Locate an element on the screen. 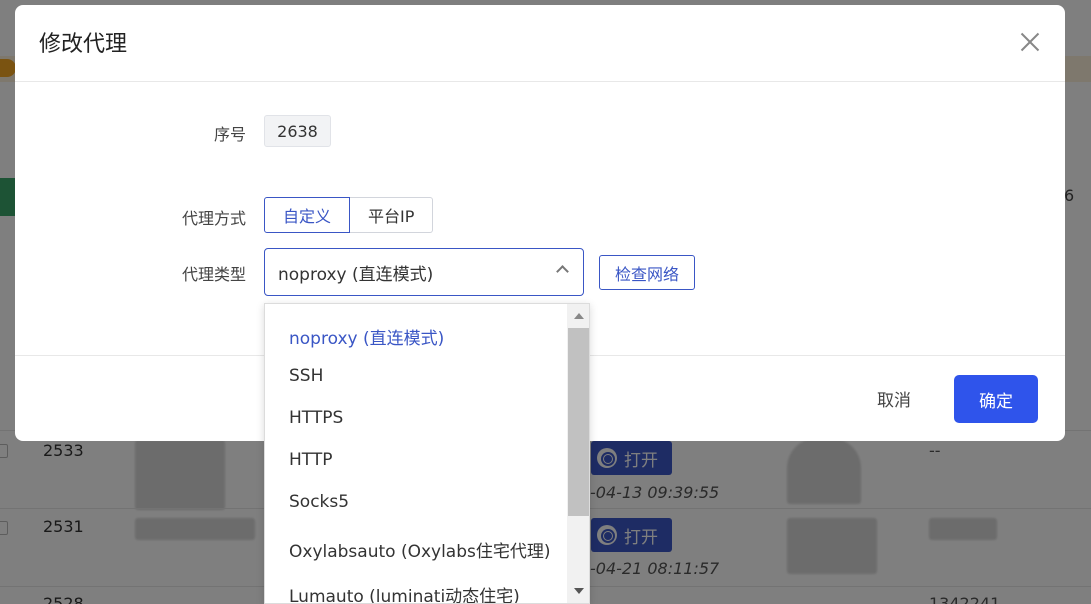  dropdown-option-lumauto: Lumauto (luminati动态住宅) is located at coordinates (404, 592).